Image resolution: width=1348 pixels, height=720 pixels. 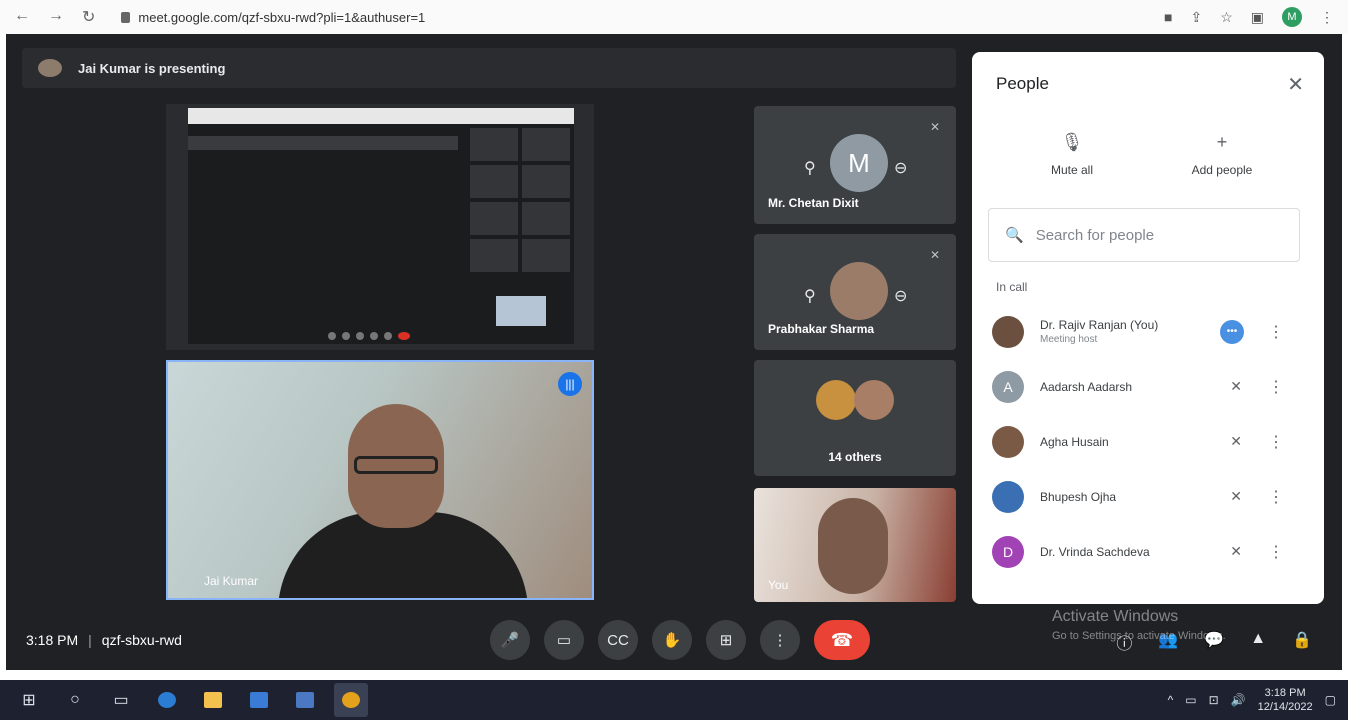 I want to click on search-icon: ○, so click(x=75, y=700).